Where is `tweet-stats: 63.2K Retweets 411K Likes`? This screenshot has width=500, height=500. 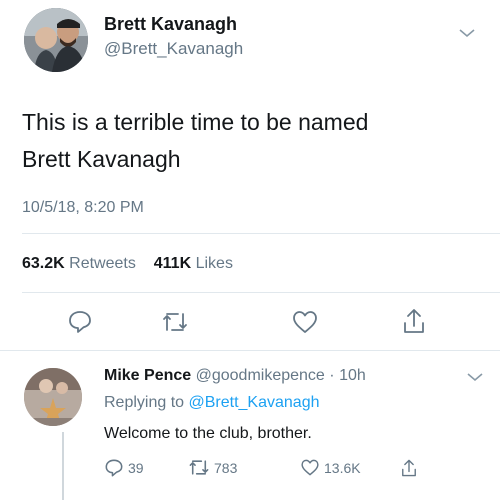
tweet-stats: 63.2K Retweets 411K Likes is located at coordinates (127, 264).